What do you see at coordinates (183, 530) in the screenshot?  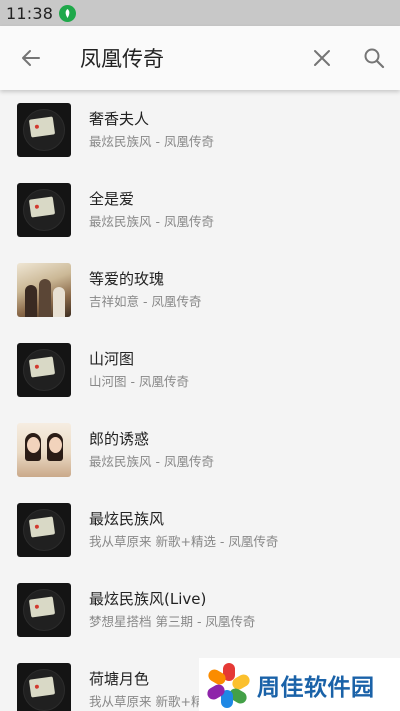 I see `song-info: 最炫民族风我从草原来 新歌+精选 - 凤凰传奇` at bounding box center [183, 530].